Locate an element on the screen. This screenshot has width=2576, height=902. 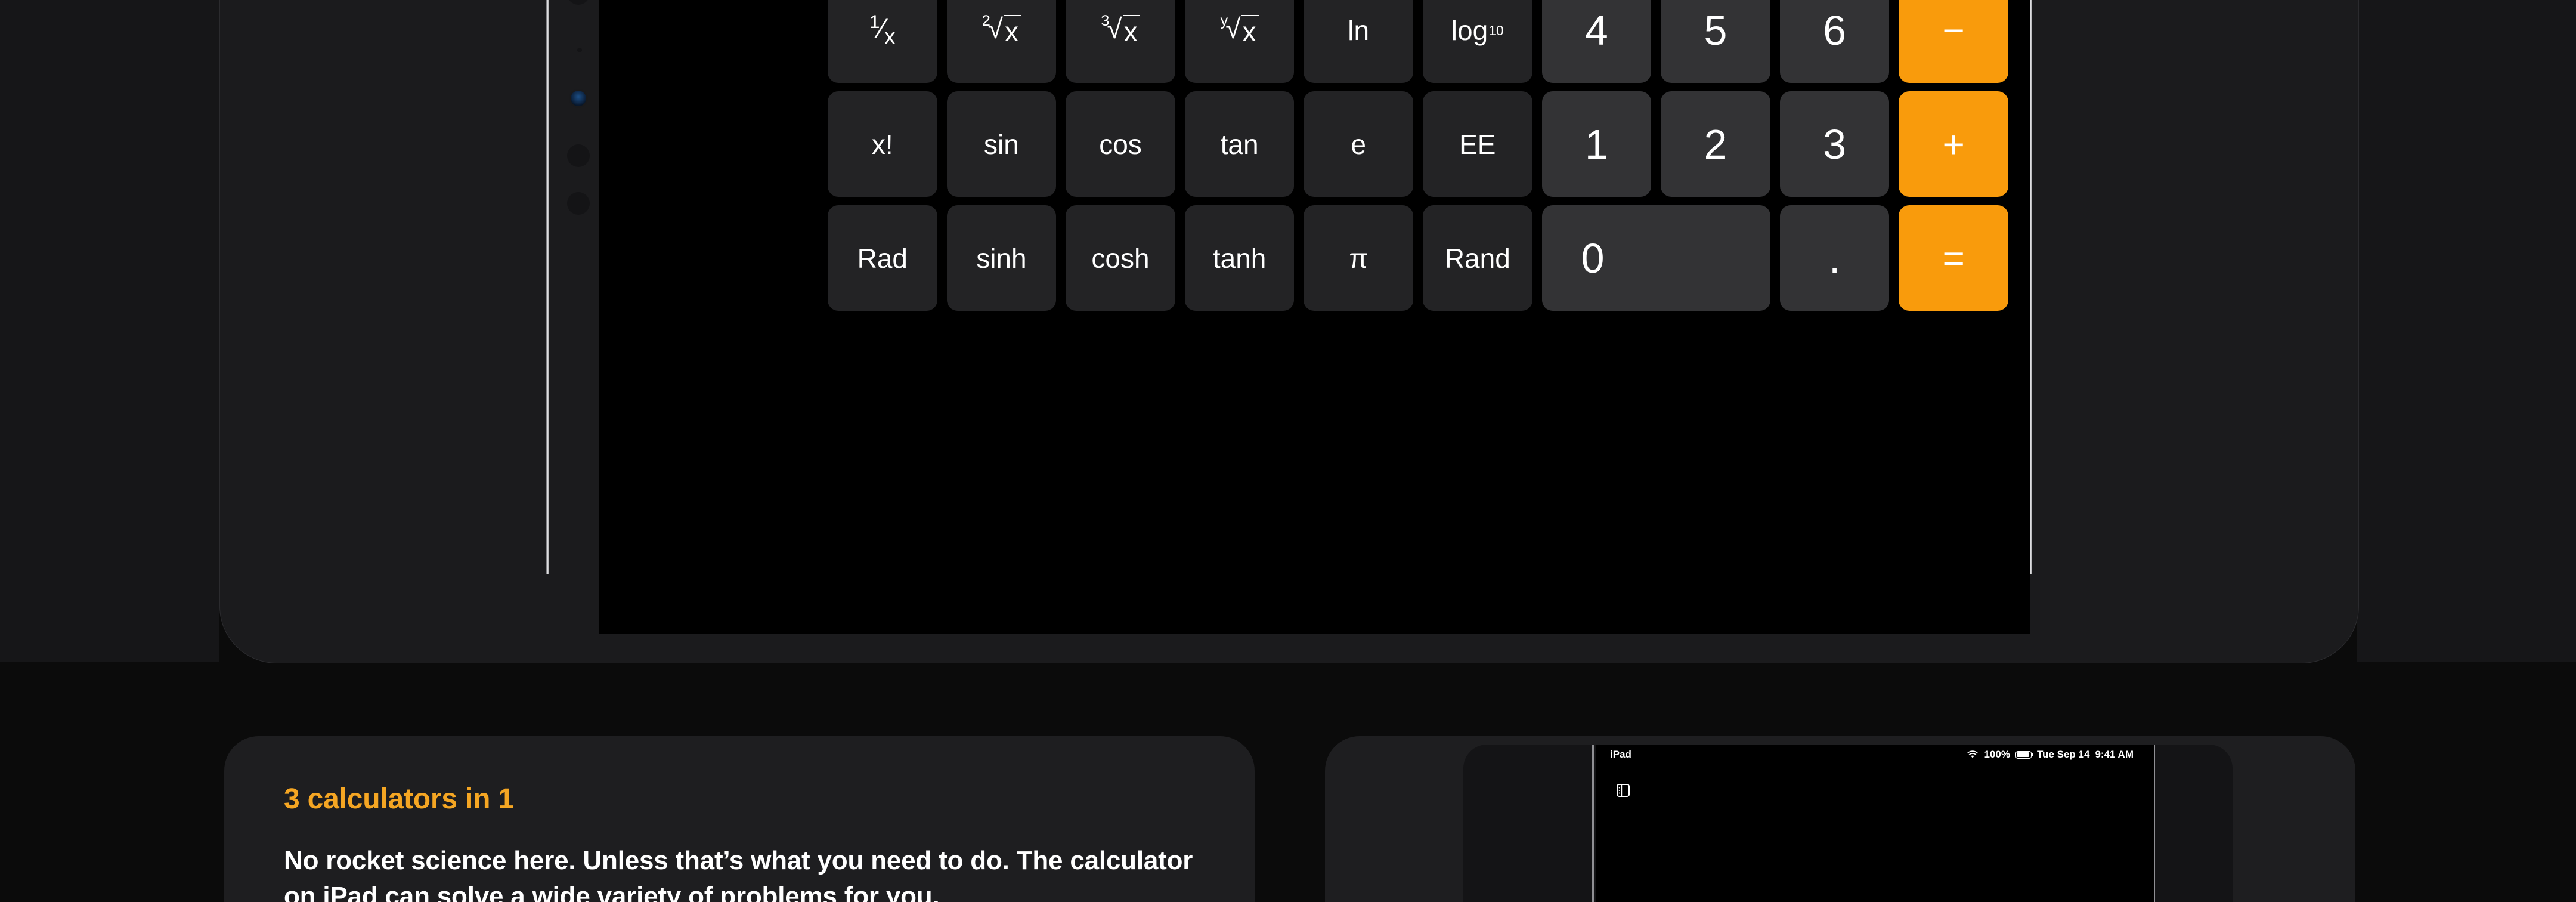
ambient-slab-right is located at coordinates (2466, 331).